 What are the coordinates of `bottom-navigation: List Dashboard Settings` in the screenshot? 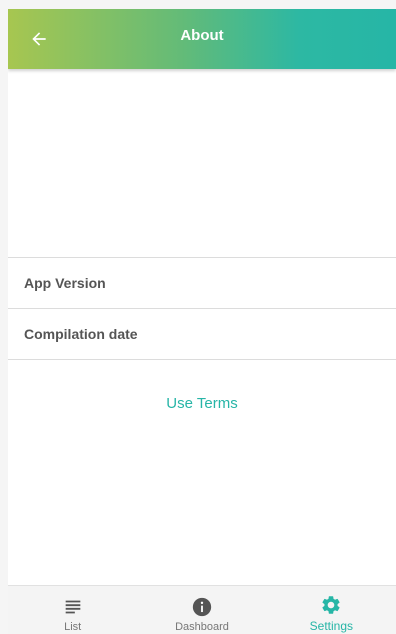 It's located at (202, 609).